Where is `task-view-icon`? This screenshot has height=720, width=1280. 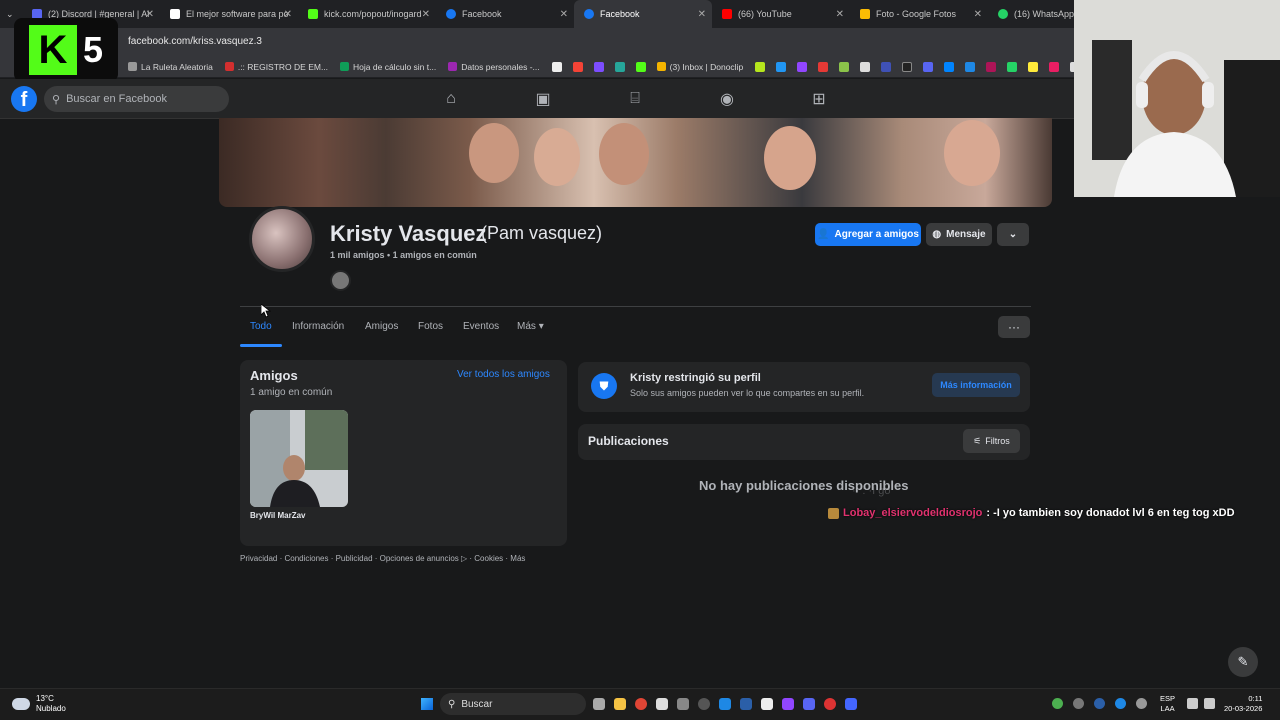
task-view-icon is located at coordinates (599, 704).